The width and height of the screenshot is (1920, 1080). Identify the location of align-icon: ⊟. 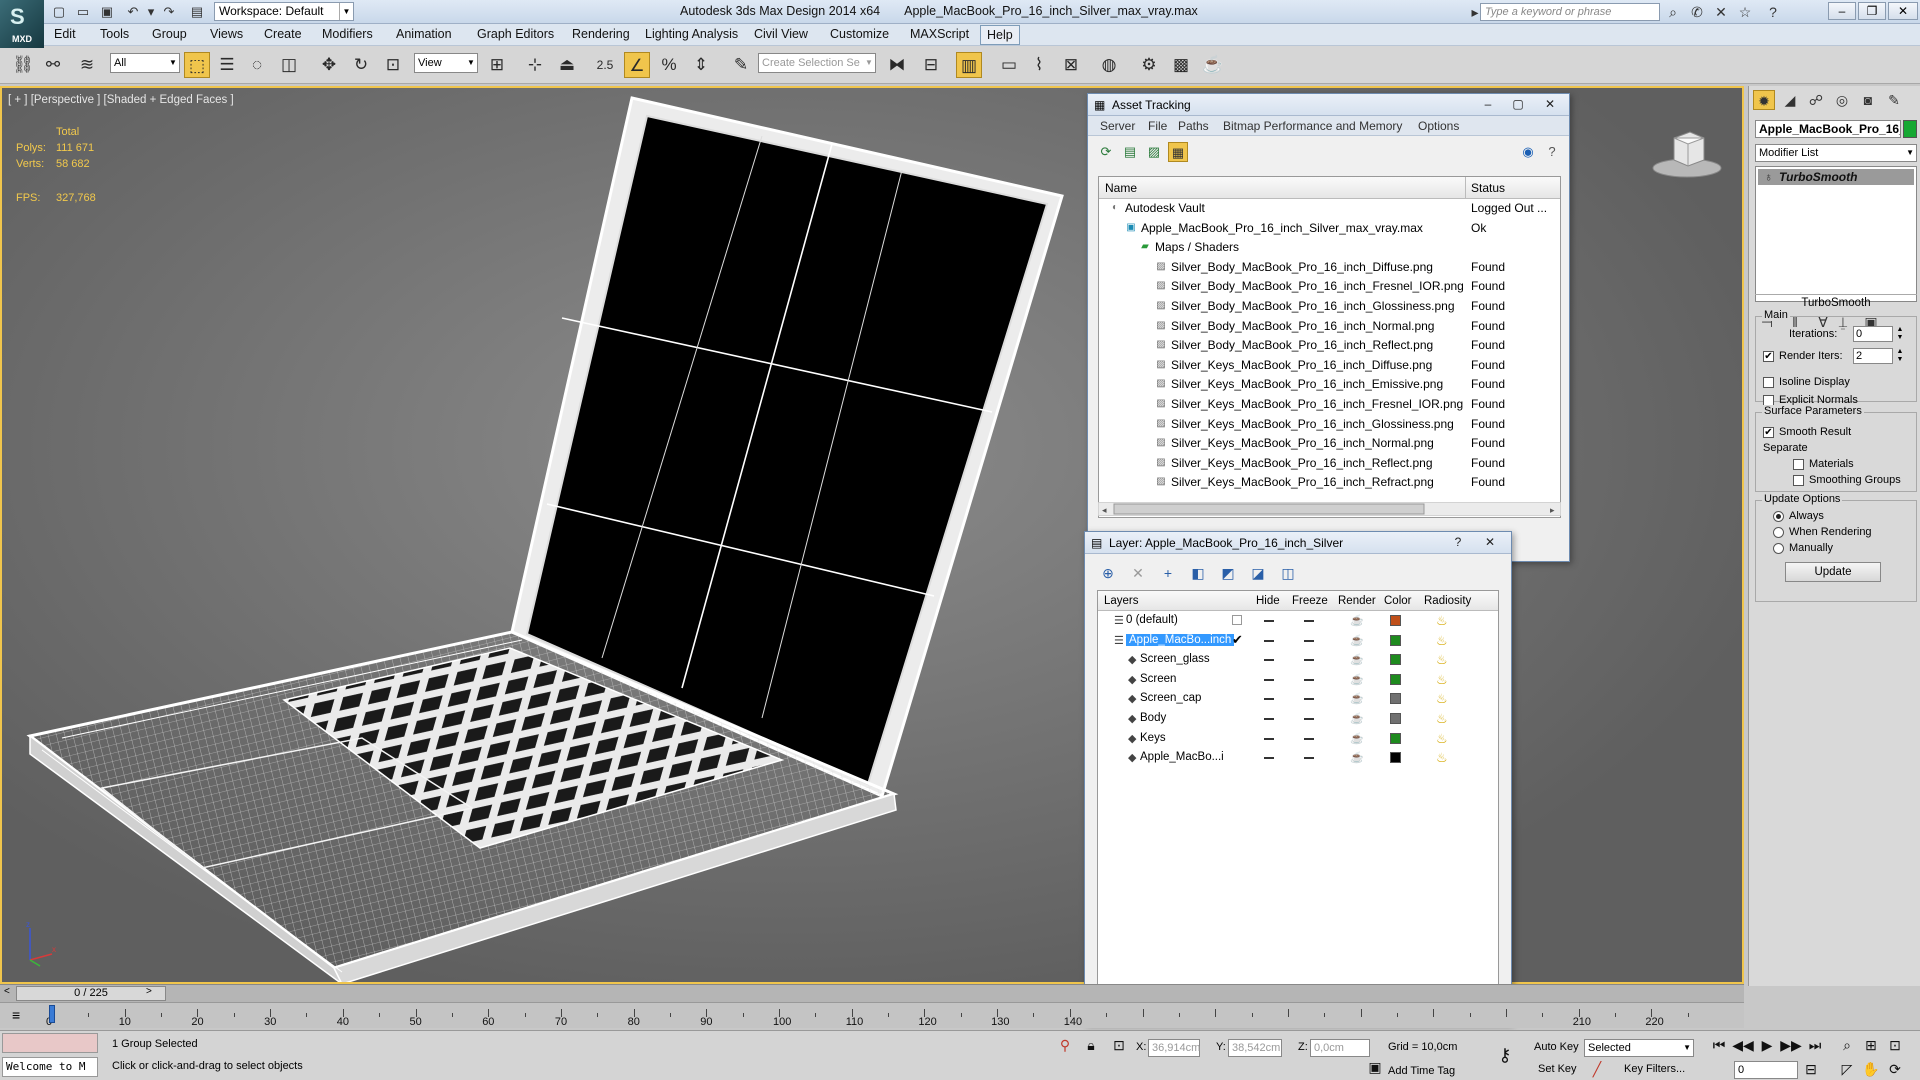
(931, 65).